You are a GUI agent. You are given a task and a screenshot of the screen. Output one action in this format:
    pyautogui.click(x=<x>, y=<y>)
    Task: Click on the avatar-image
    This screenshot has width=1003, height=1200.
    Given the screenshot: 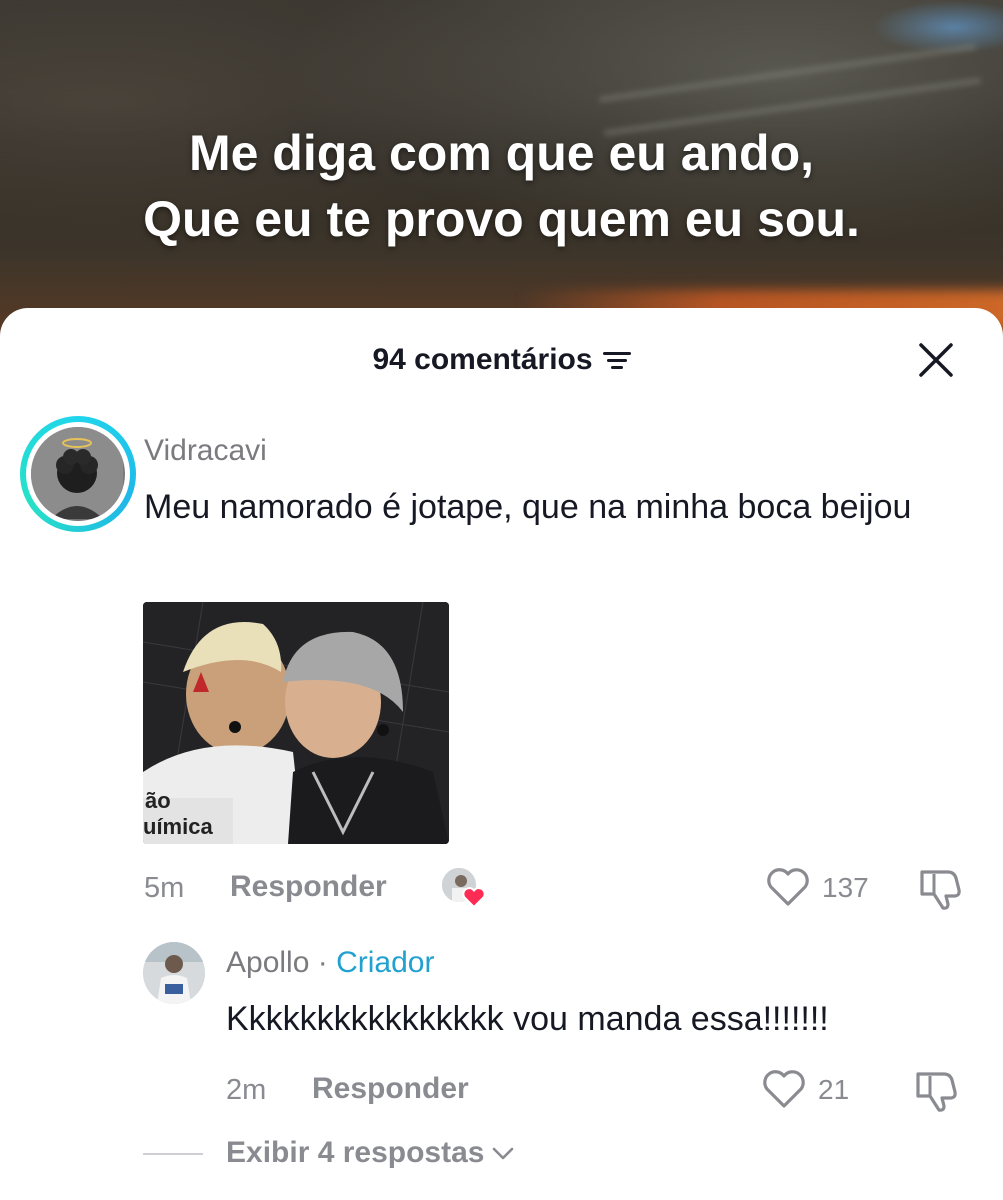 What is the action you would take?
    pyautogui.click(x=78, y=474)
    